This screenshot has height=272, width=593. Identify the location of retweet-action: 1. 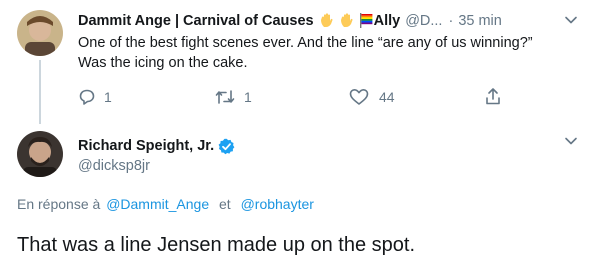
(233, 97).